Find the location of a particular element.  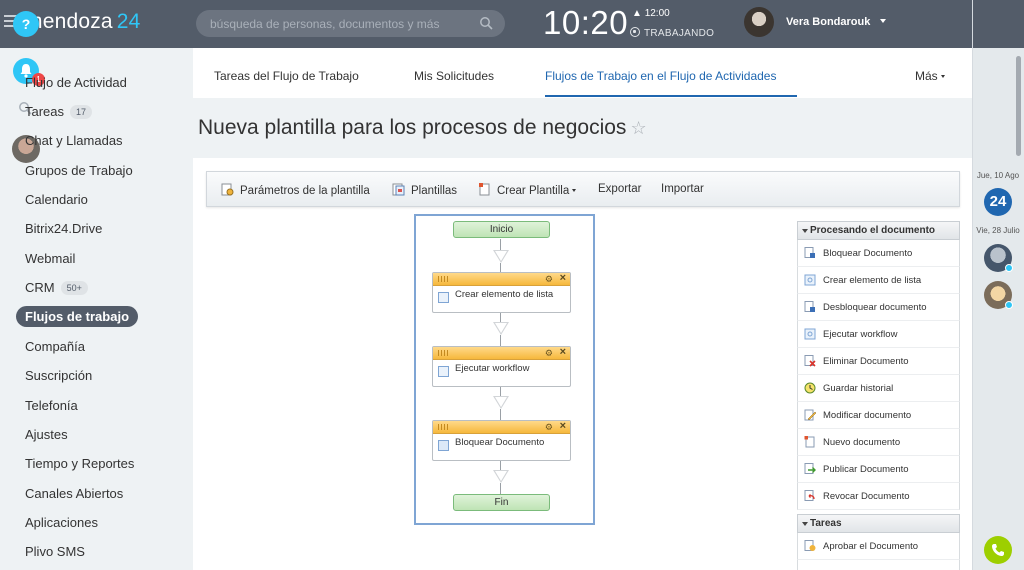

list-item: Publicar Documento is located at coordinates (878, 469).